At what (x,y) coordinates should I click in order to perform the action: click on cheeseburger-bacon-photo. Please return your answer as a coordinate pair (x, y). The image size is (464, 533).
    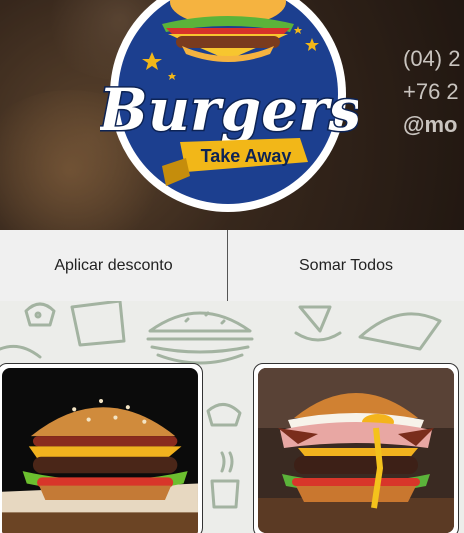
    Looking at the image, I should click on (100, 450).